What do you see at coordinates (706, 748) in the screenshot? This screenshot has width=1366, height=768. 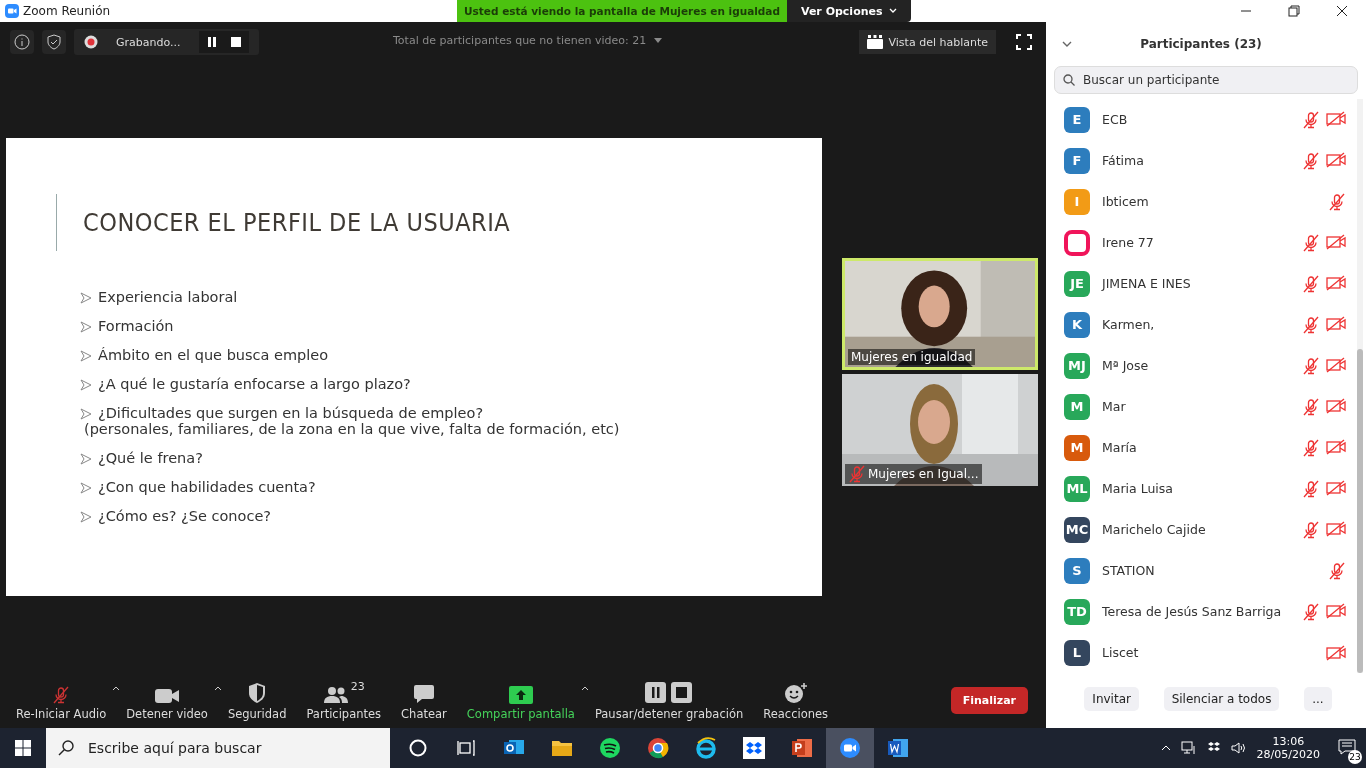 I see `browser-e-icon` at bounding box center [706, 748].